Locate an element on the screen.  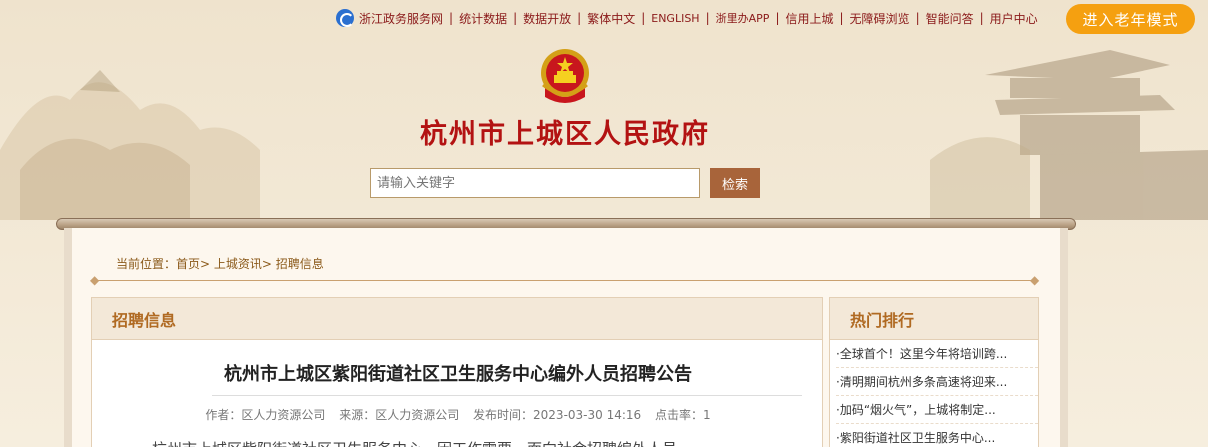
breadcrumb-recruitment: 招聘信息 is located at coordinates (300, 264).